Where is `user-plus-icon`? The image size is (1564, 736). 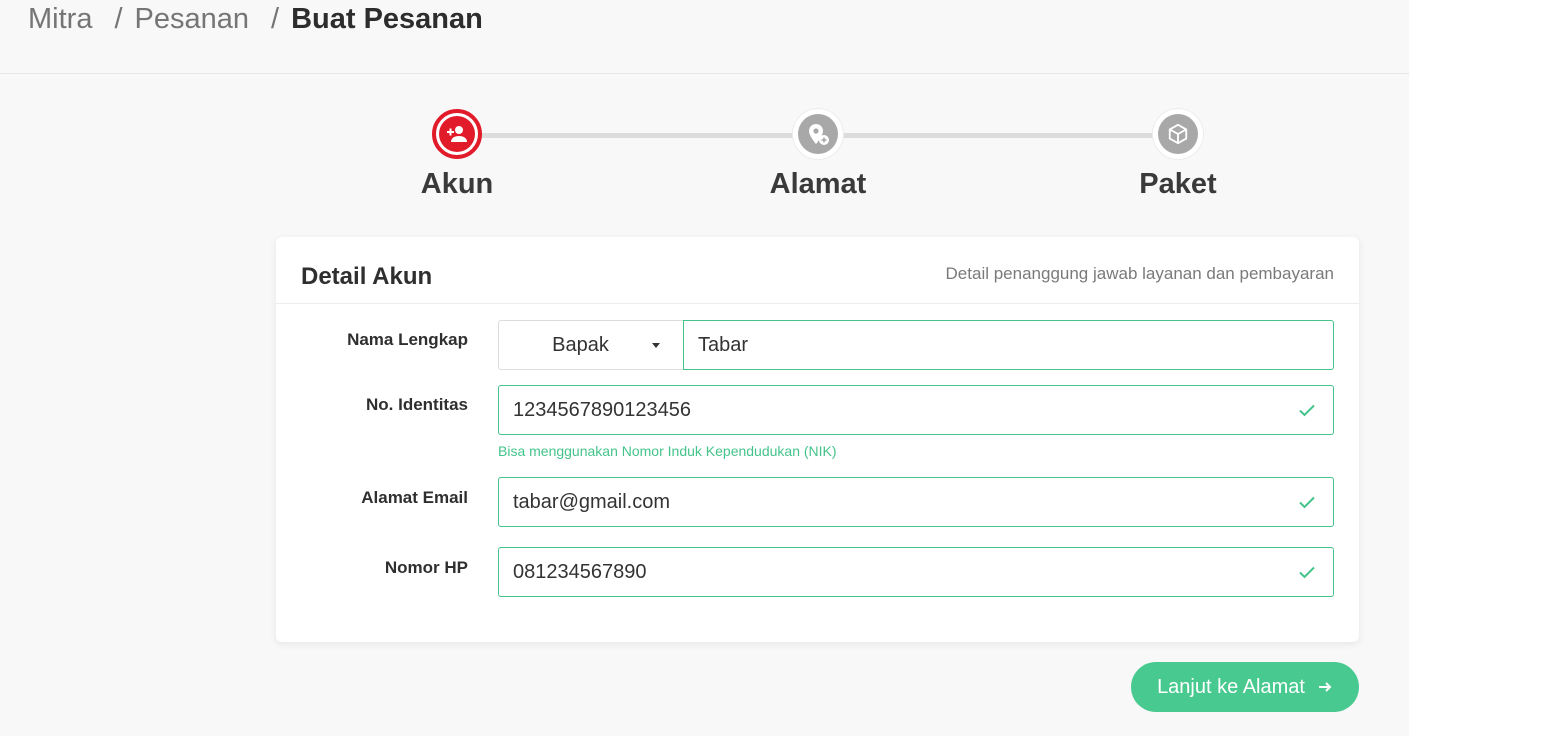
user-plus-icon is located at coordinates (457, 134).